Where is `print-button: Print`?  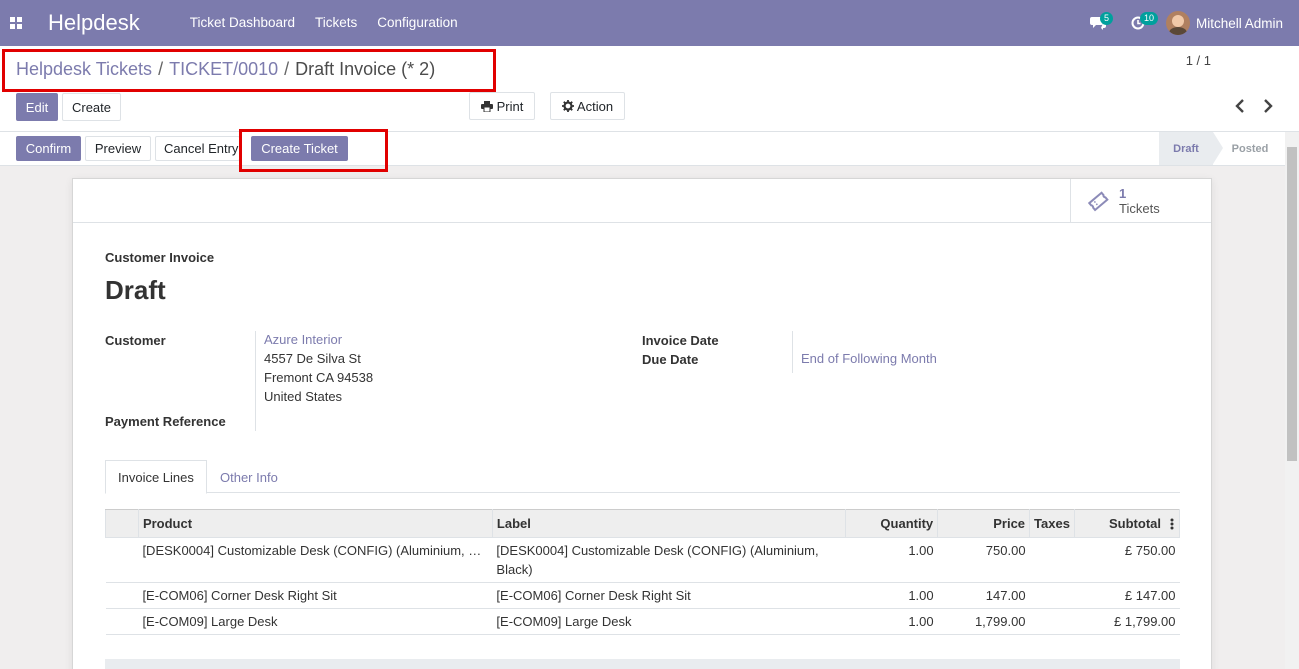
print-button: Print is located at coordinates (502, 106).